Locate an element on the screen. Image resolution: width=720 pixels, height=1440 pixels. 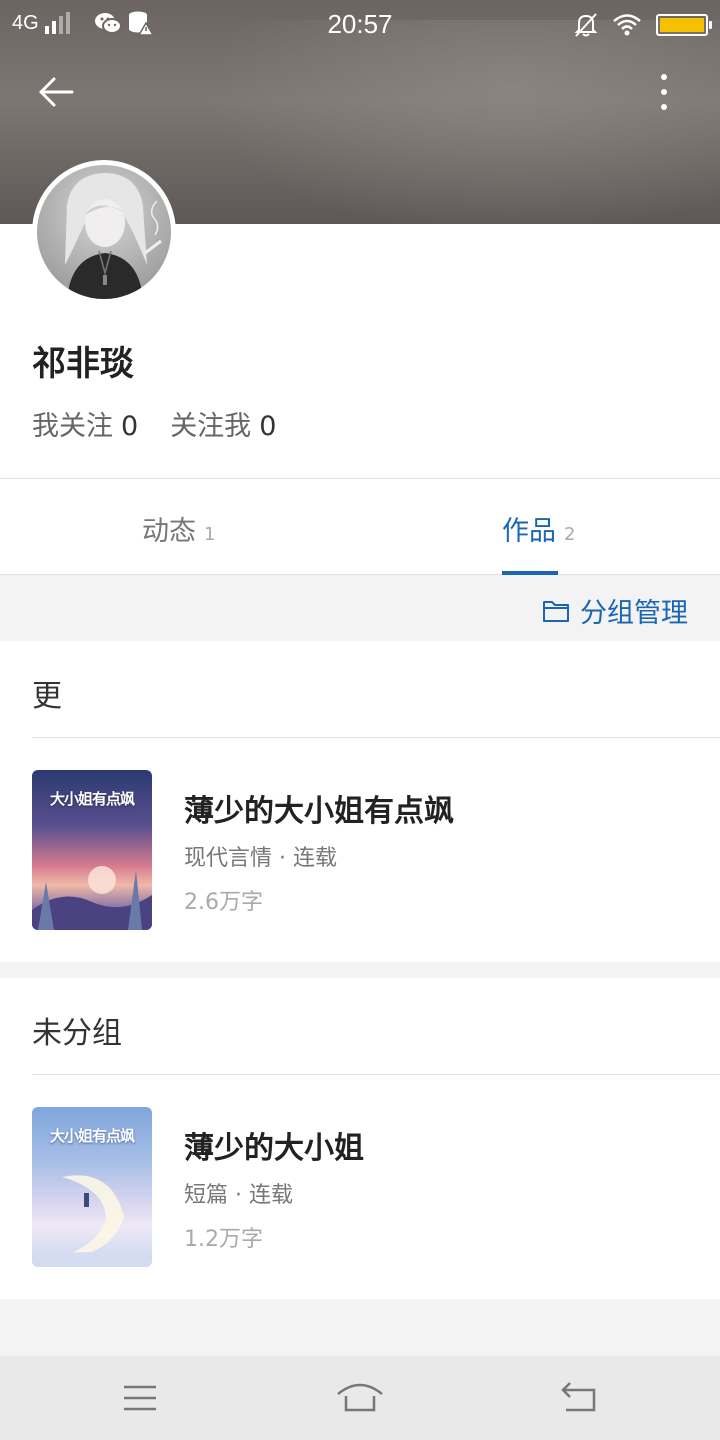
group-manage-button: 分组管理 is located at coordinates (615, 610).